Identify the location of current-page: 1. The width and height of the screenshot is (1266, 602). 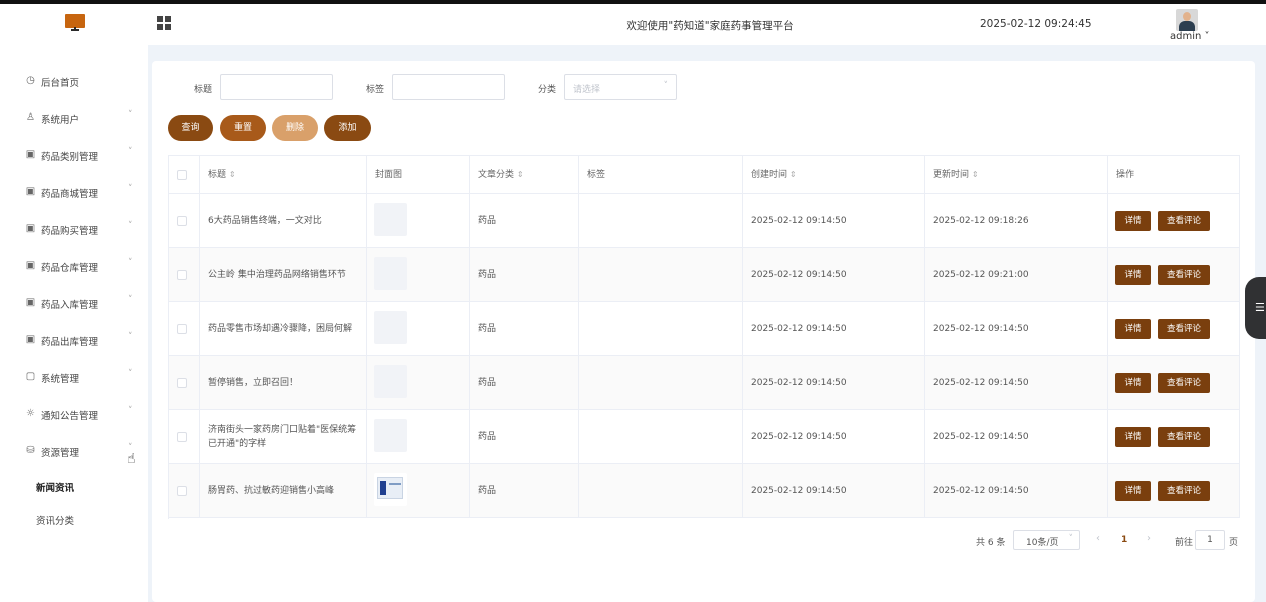
(1124, 540).